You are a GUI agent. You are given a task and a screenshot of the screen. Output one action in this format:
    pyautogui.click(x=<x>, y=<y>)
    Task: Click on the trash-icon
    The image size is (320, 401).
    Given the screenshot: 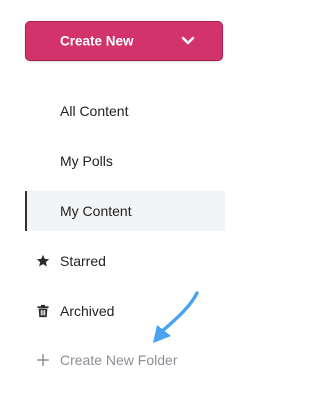 What is the action you would take?
    pyautogui.click(x=43, y=311)
    